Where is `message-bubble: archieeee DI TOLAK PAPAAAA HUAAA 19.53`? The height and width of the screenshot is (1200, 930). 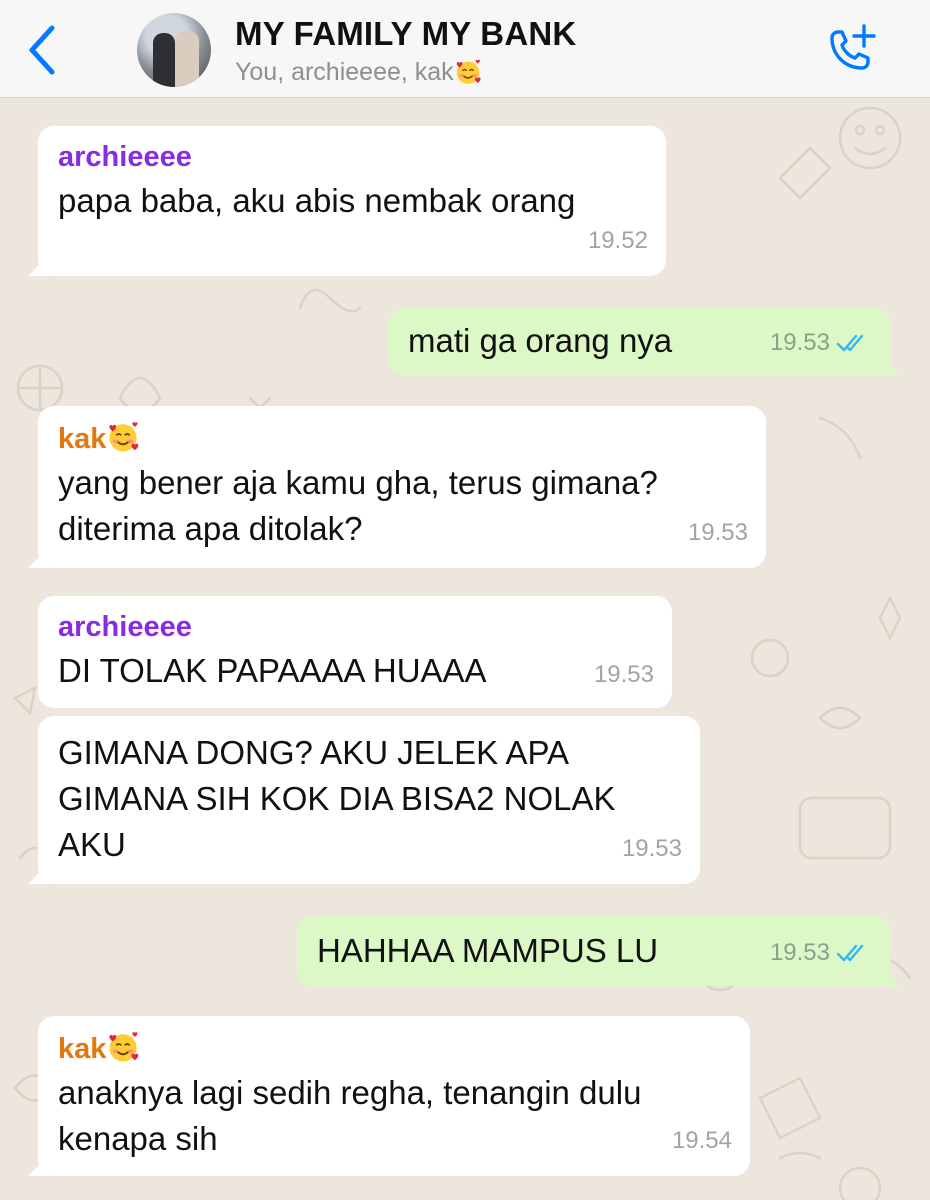 message-bubble: archieeee DI TOLAK PAPAAAA HUAAA 19.53 is located at coordinates (355, 652).